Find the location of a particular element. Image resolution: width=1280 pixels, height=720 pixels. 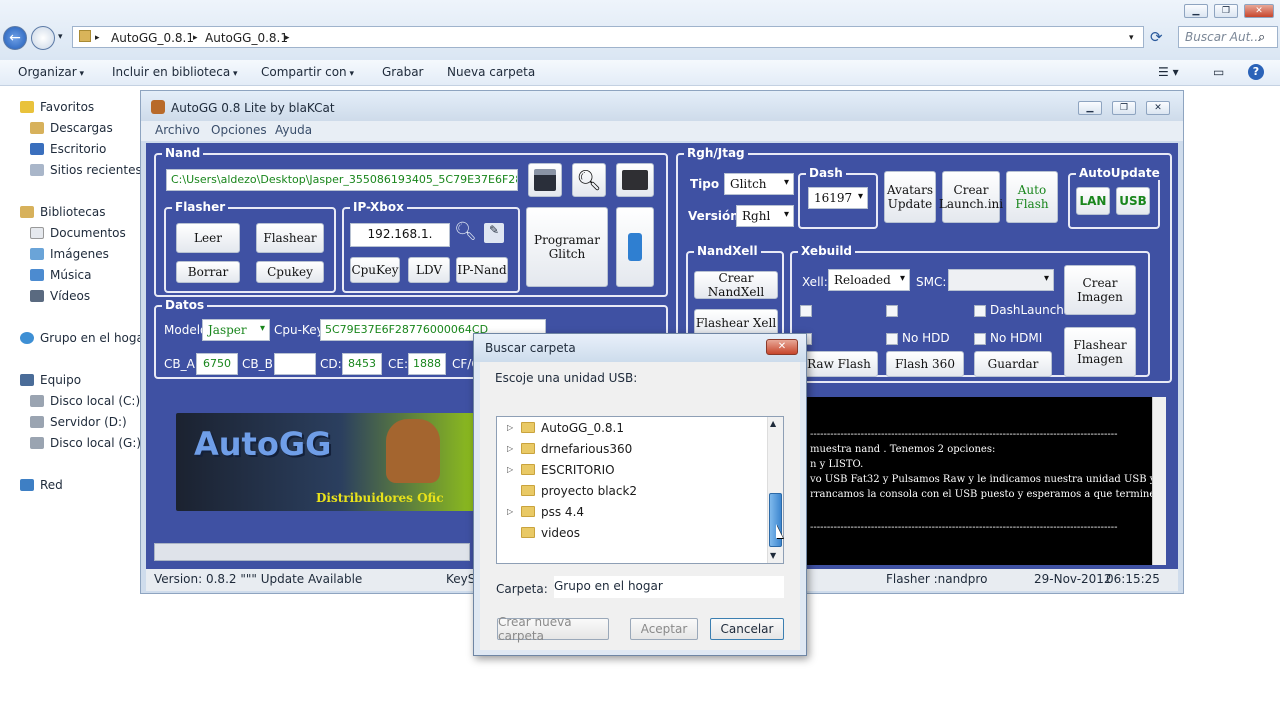

usb-button is located at coordinates (635, 247).